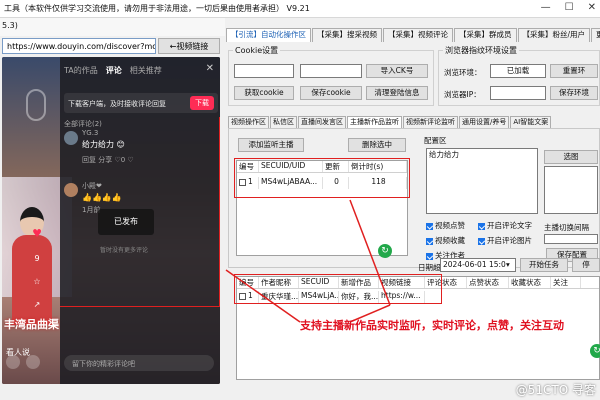  I want to click on minimize-button: —, so click(546, 7).